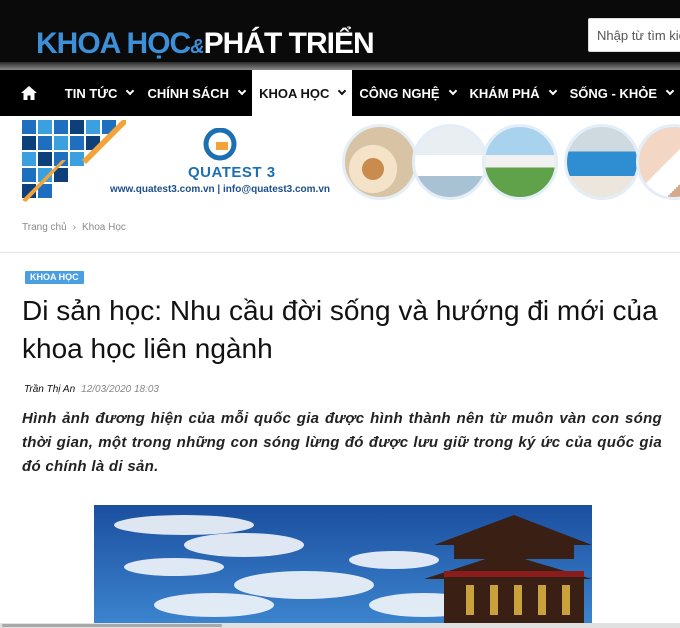 Image resolution: width=680 pixels, height=628 pixels. What do you see at coordinates (197, 47) in the screenshot?
I see `logo-amp: &` at bounding box center [197, 47].